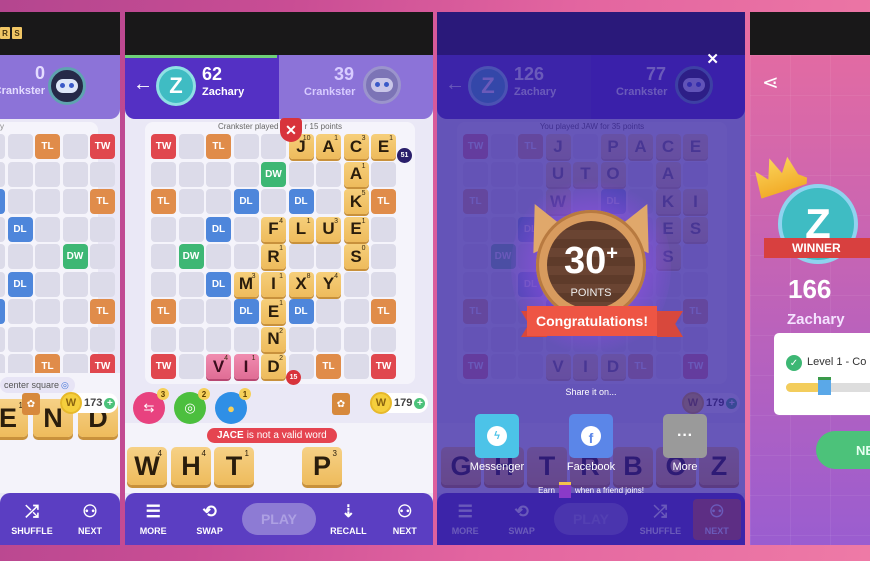 The image size is (870, 561). What do you see at coordinates (497, 436) in the screenshot?
I see `share-messenger: ϟ` at bounding box center [497, 436].